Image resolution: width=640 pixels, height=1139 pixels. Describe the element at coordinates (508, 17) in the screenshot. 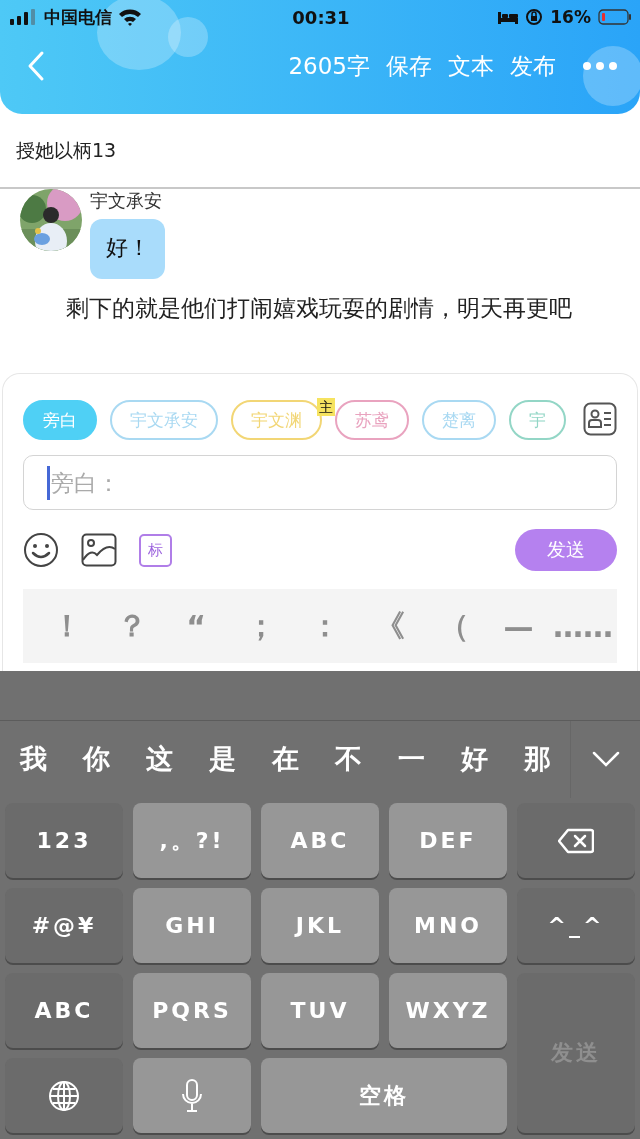

I see `bed-icon` at that location.